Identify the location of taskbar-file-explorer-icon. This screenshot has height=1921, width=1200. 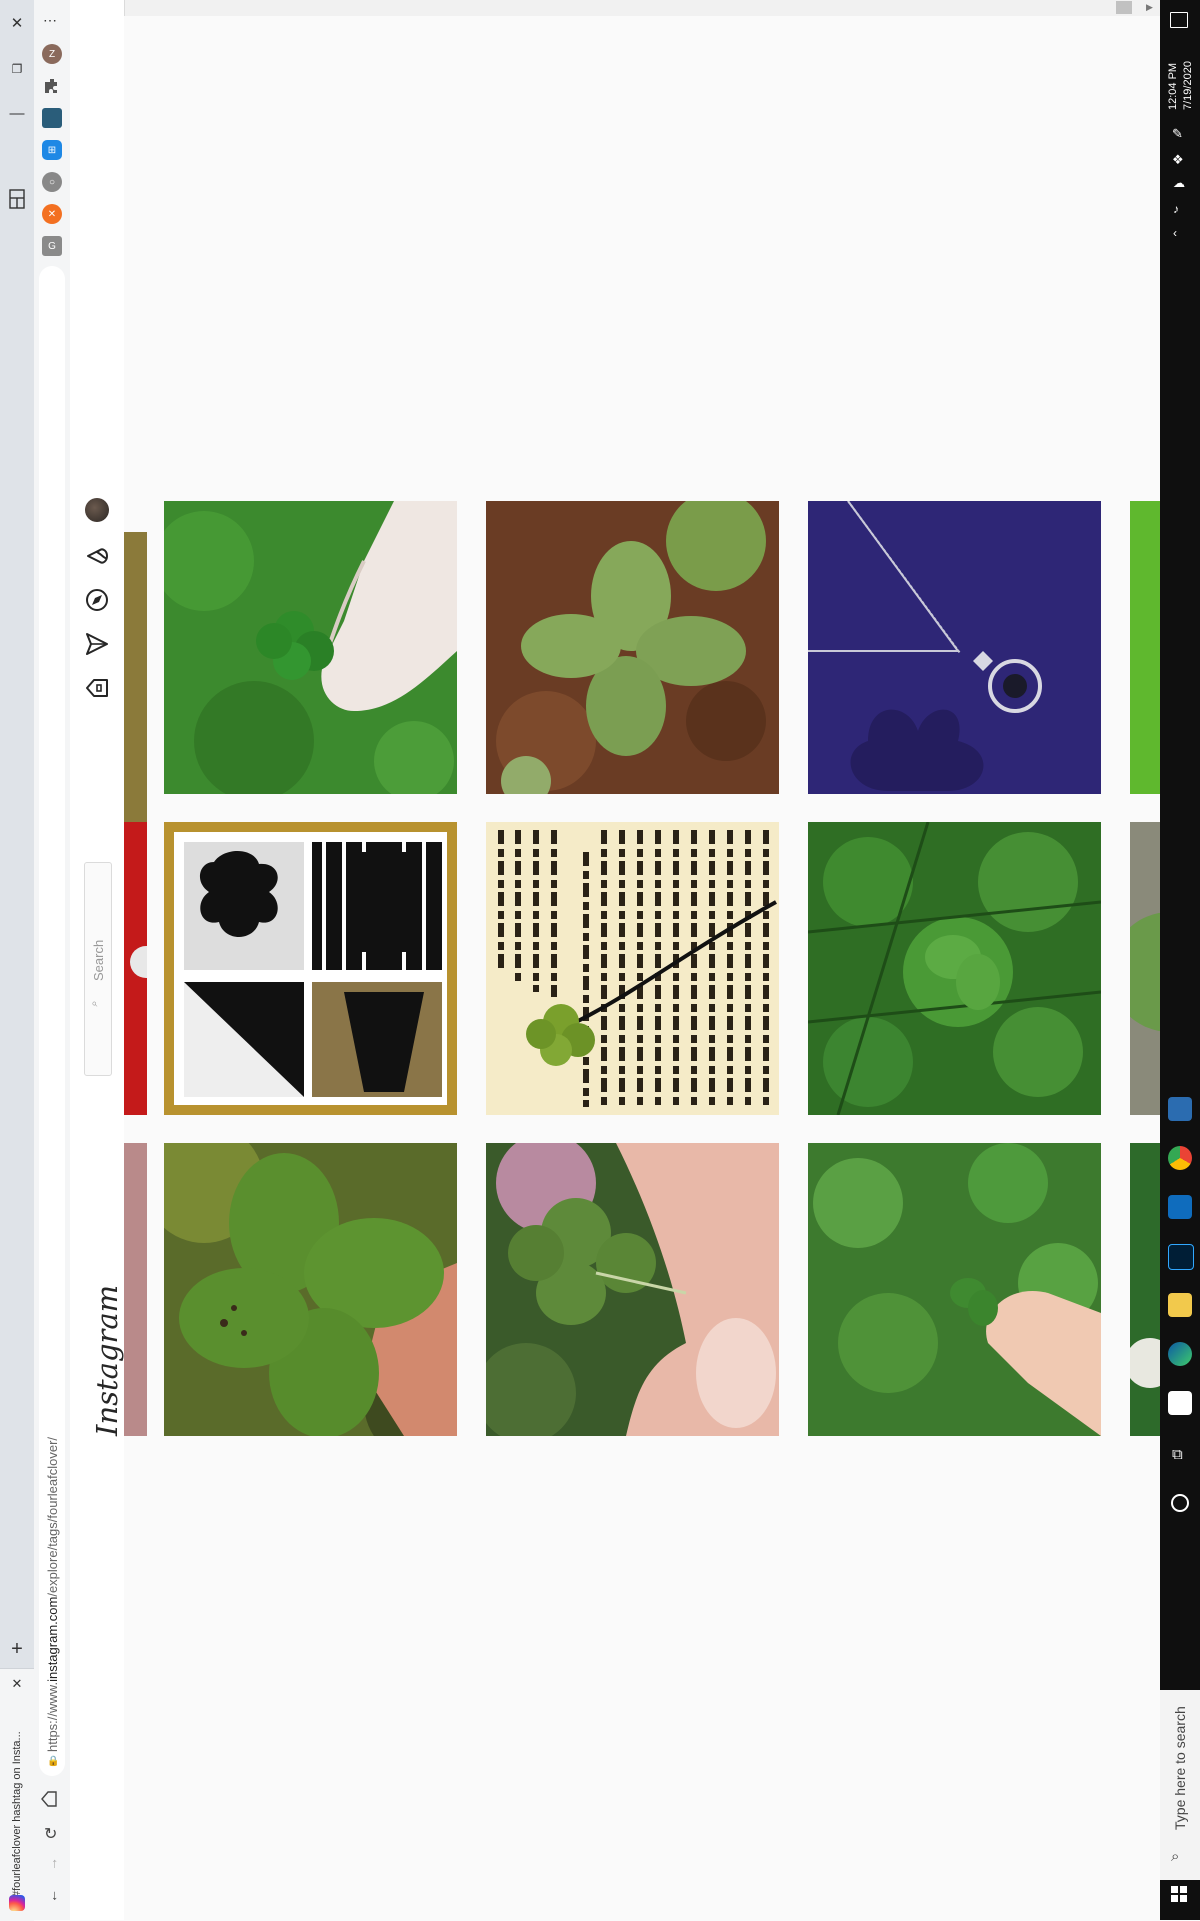
(1180, 1305).